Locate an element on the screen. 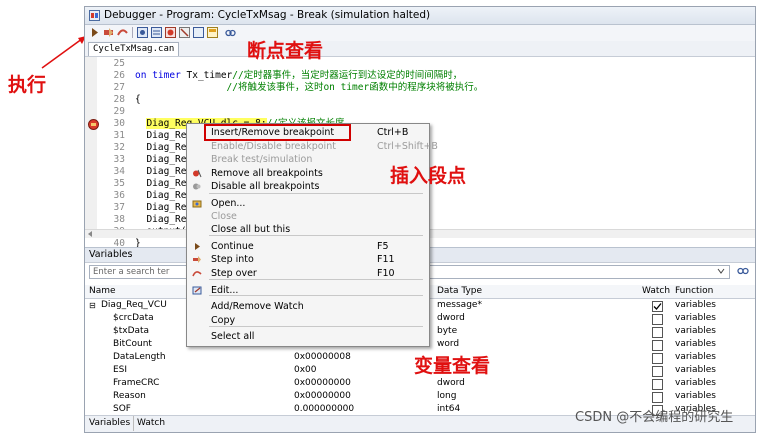 This screenshot has width=767, height=437. tab-cycletxmsag: CycleTxMsag.can is located at coordinates (134, 49).